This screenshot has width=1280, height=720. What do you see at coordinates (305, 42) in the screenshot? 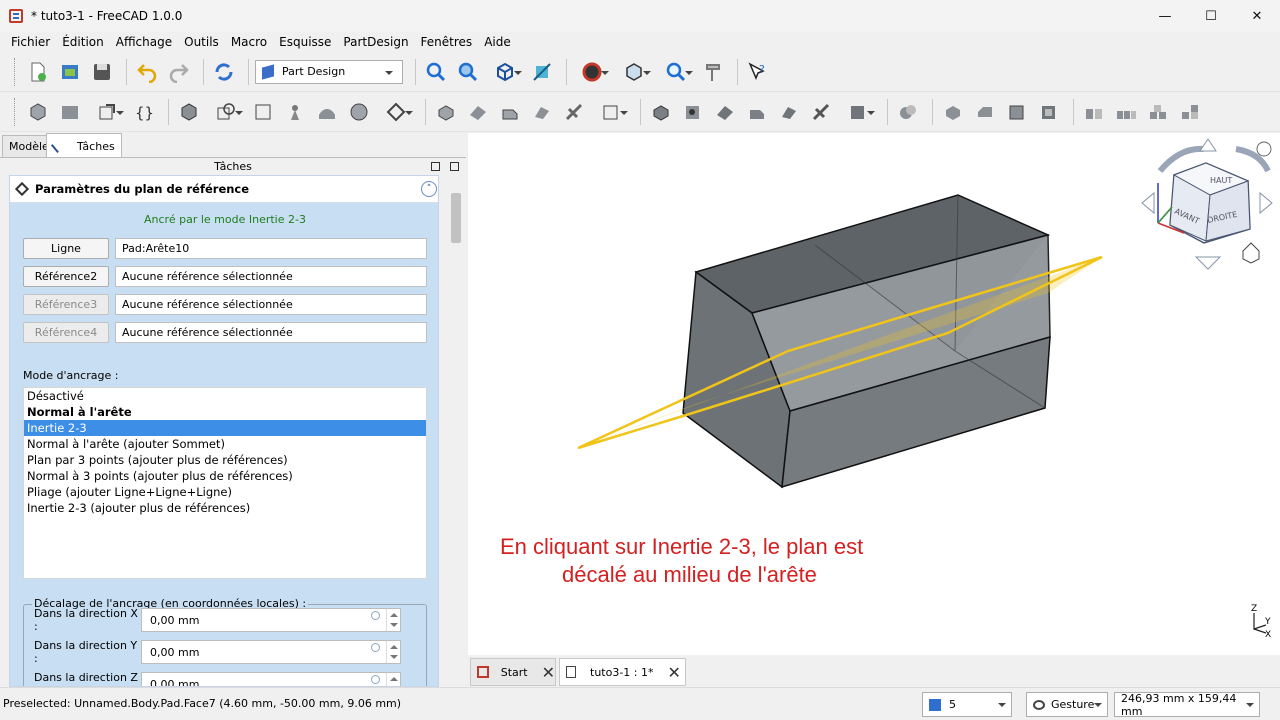
I see `menu-esquisse: Esquisse` at bounding box center [305, 42].